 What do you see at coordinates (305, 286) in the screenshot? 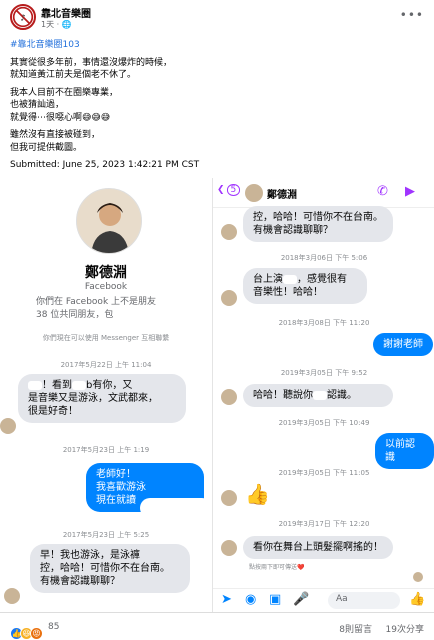
I see `incoming-message: 台上演 ，感覺很有 音樂性！哈哈！` at bounding box center [305, 286].